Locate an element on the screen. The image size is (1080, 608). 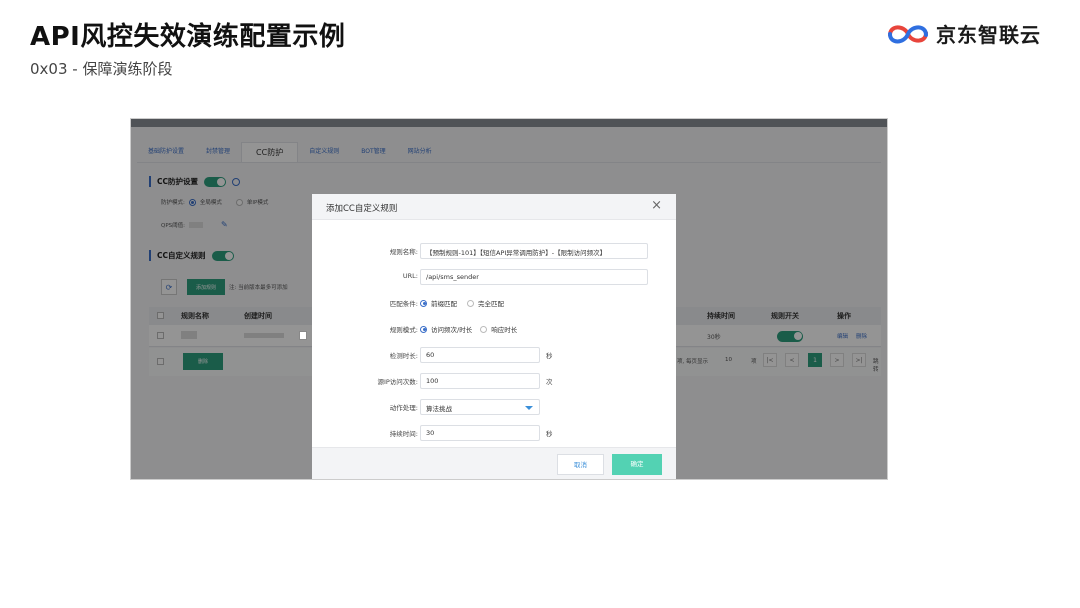
duration-row: 持续时间: 30 秒 is located at coordinates (494, 433).